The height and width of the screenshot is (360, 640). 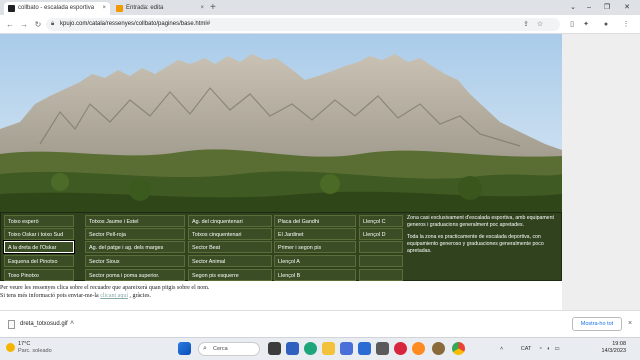 What do you see at coordinates (38, 24) in the screenshot?
I see `reload-icon: ↻` at bounding box center [38, 24].